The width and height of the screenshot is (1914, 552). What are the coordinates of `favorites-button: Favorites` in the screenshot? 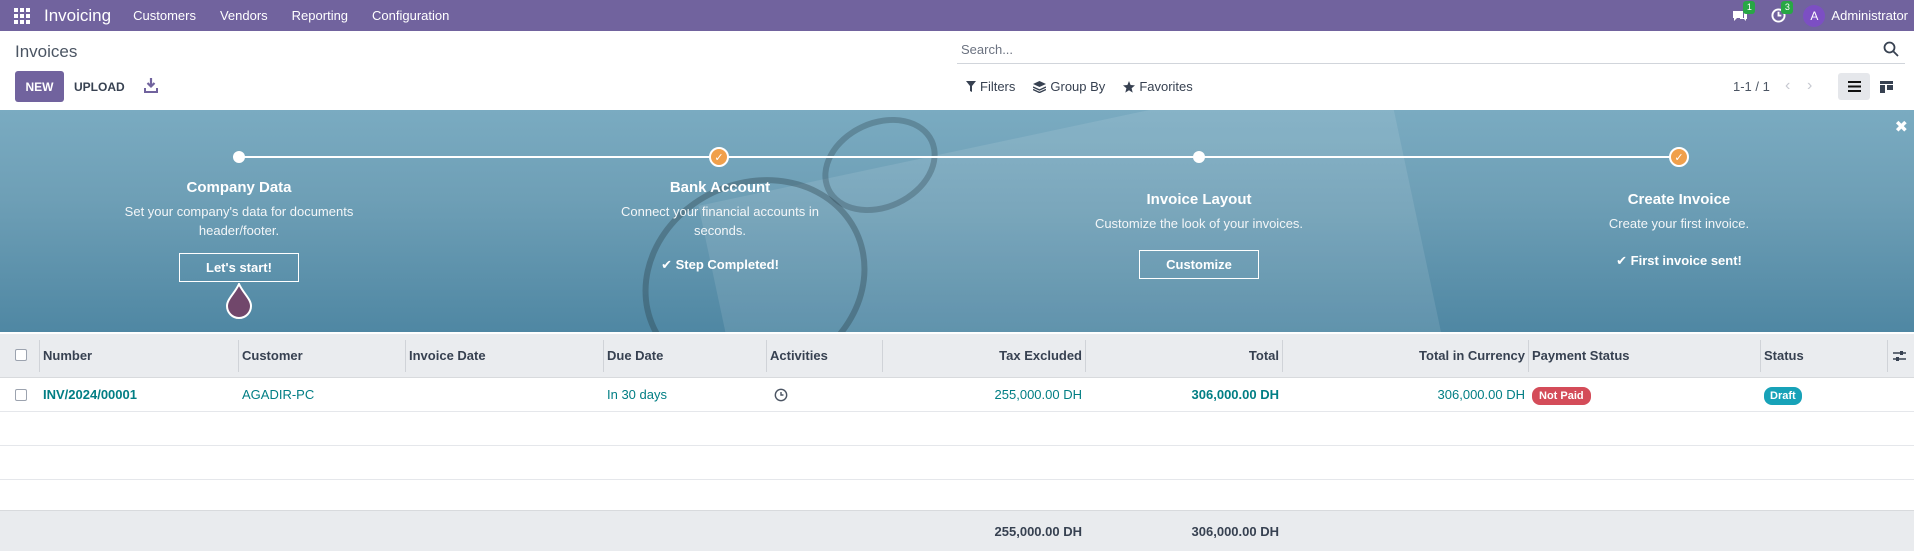 It's located at (1158, 86).